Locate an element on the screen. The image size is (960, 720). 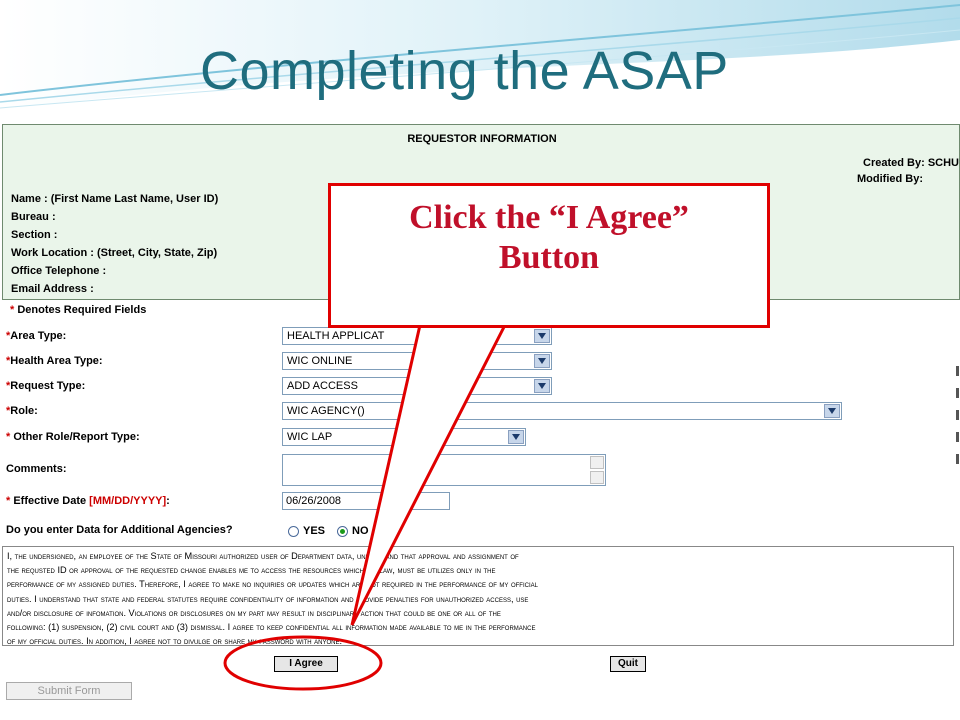
requestor-heading: REQUESTOR INFORMATION is located at coordinates (482, 139).